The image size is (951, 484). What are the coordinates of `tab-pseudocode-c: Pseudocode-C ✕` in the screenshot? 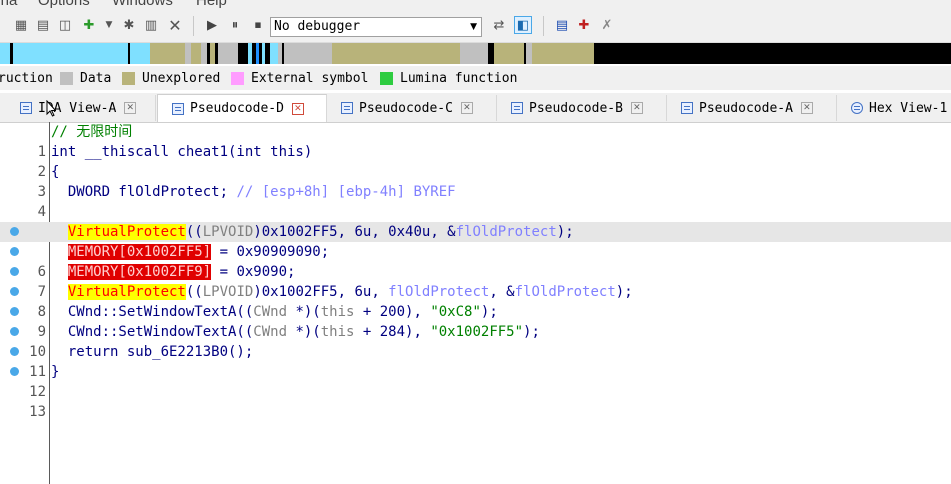 It's located at (412, 108).